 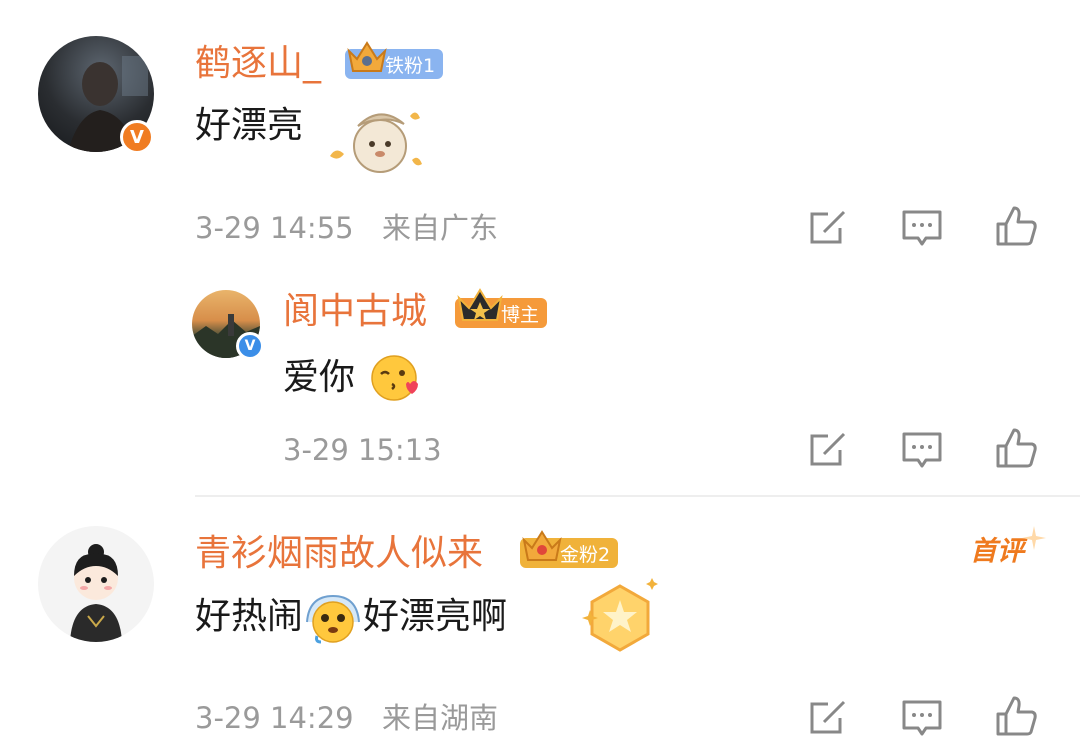 I want to click on divider, so click(x=637, y=496).